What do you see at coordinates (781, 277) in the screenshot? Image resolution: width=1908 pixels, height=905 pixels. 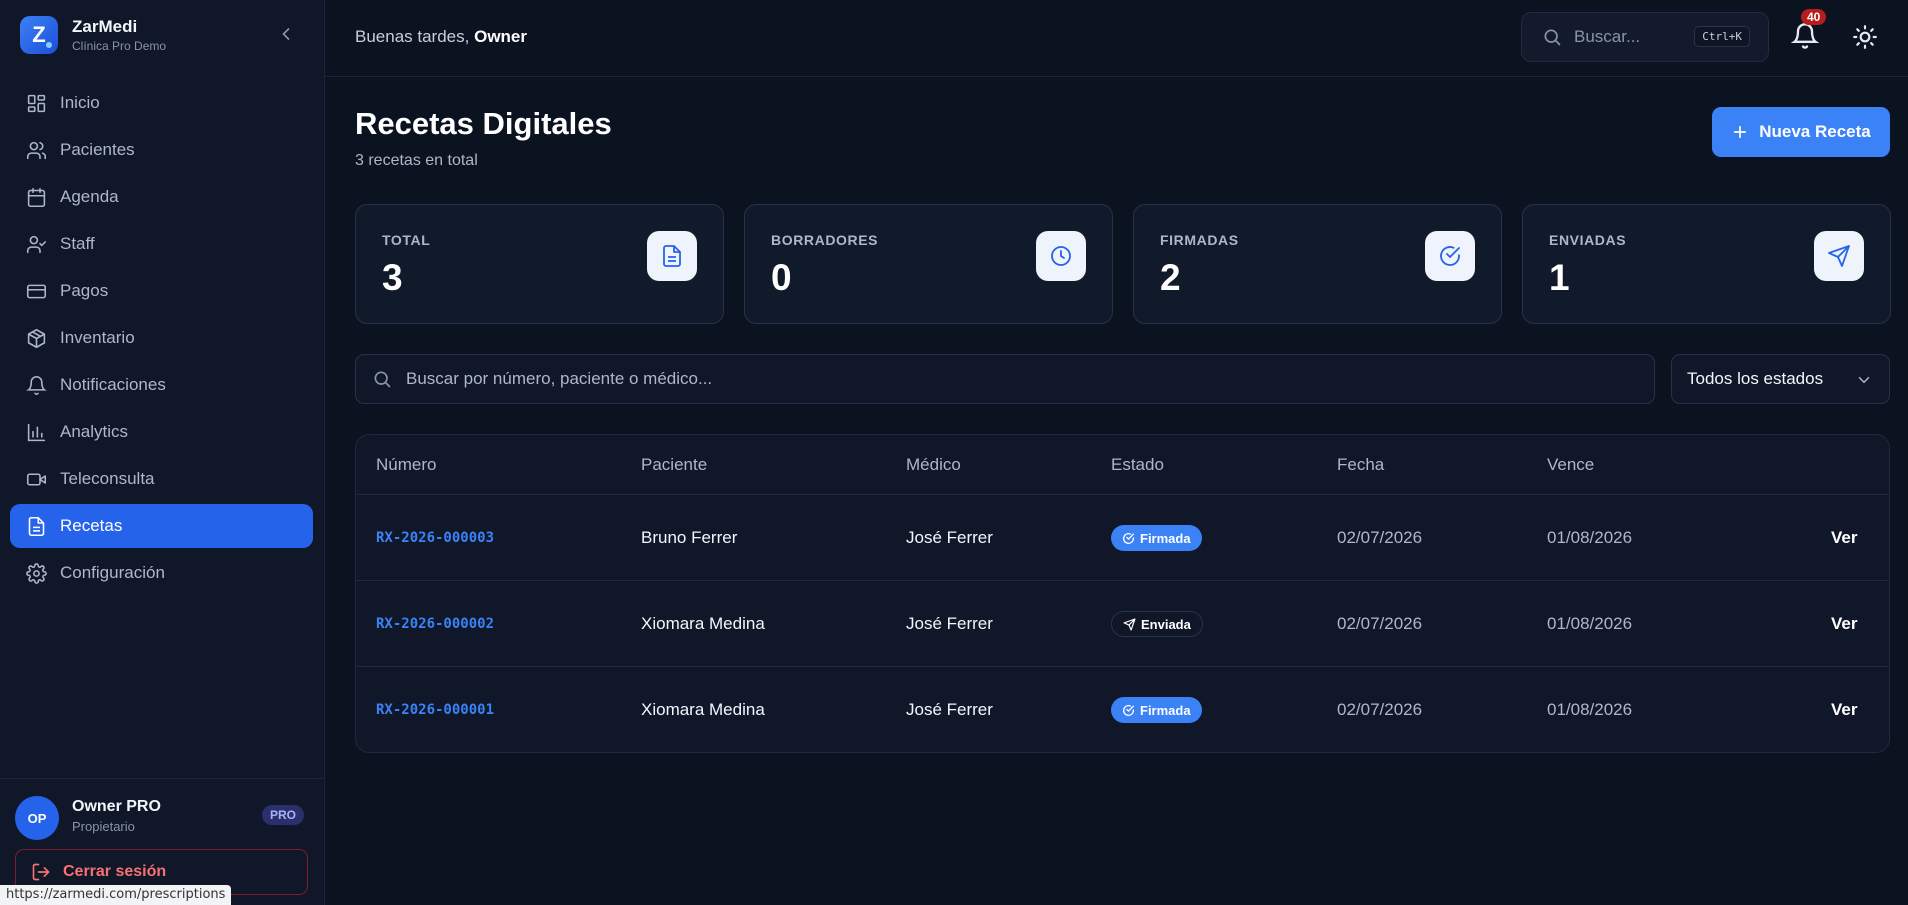 I see `stat-value: 0` at bounding box center [781, 277].